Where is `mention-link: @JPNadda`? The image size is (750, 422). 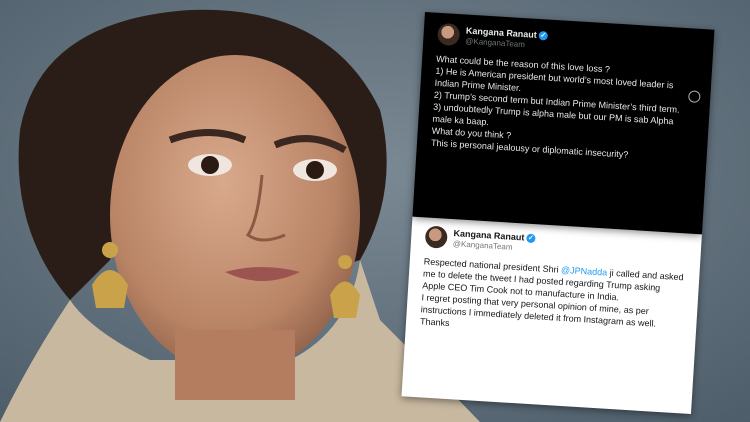
mention-link: @JPNadda is located at coordinates (584, 271).